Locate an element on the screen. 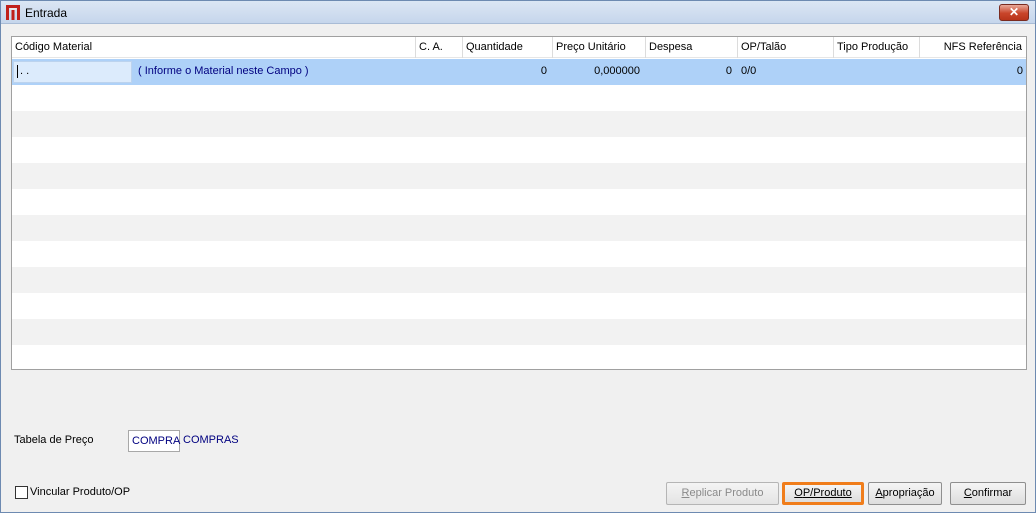  material-description: ( Informe o Material neste Campo ) is located at coordinates (223, 71).